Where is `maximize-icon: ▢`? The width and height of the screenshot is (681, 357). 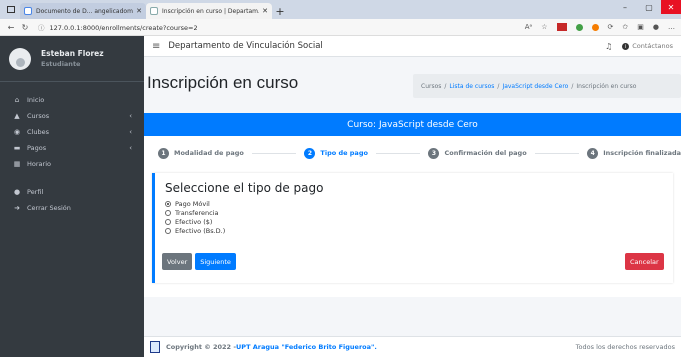 maximize-icon: ▢ is located at coordinates (649, 7).